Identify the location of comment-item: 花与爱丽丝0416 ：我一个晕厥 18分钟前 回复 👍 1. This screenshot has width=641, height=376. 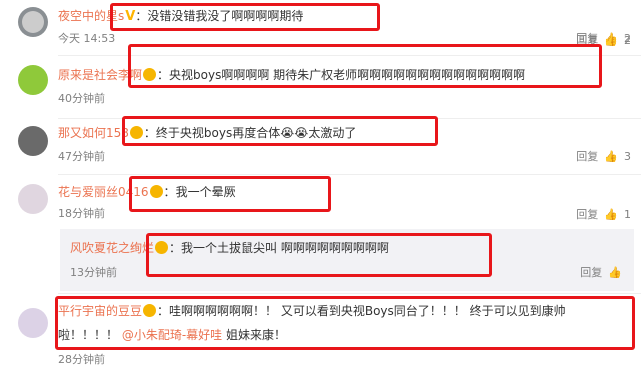
(320, 201).